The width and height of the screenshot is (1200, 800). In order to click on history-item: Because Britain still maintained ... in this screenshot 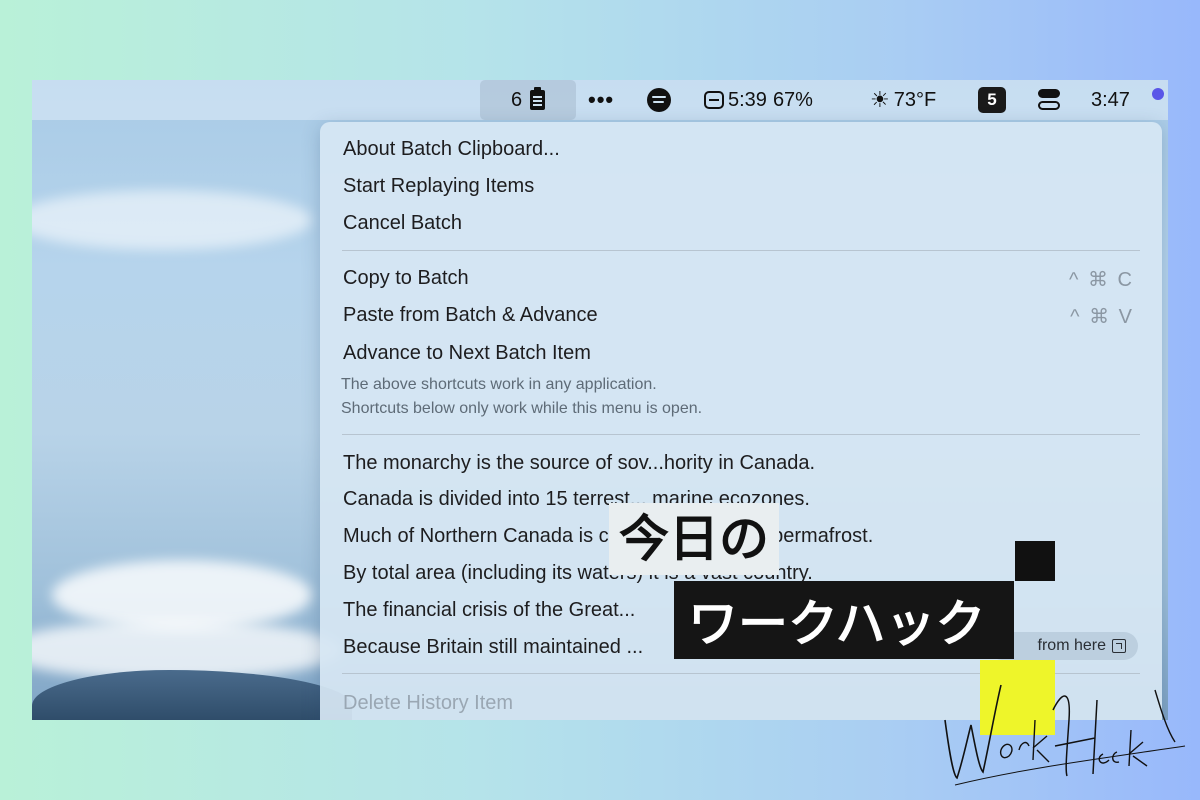, I will do `click(493, 647)`.